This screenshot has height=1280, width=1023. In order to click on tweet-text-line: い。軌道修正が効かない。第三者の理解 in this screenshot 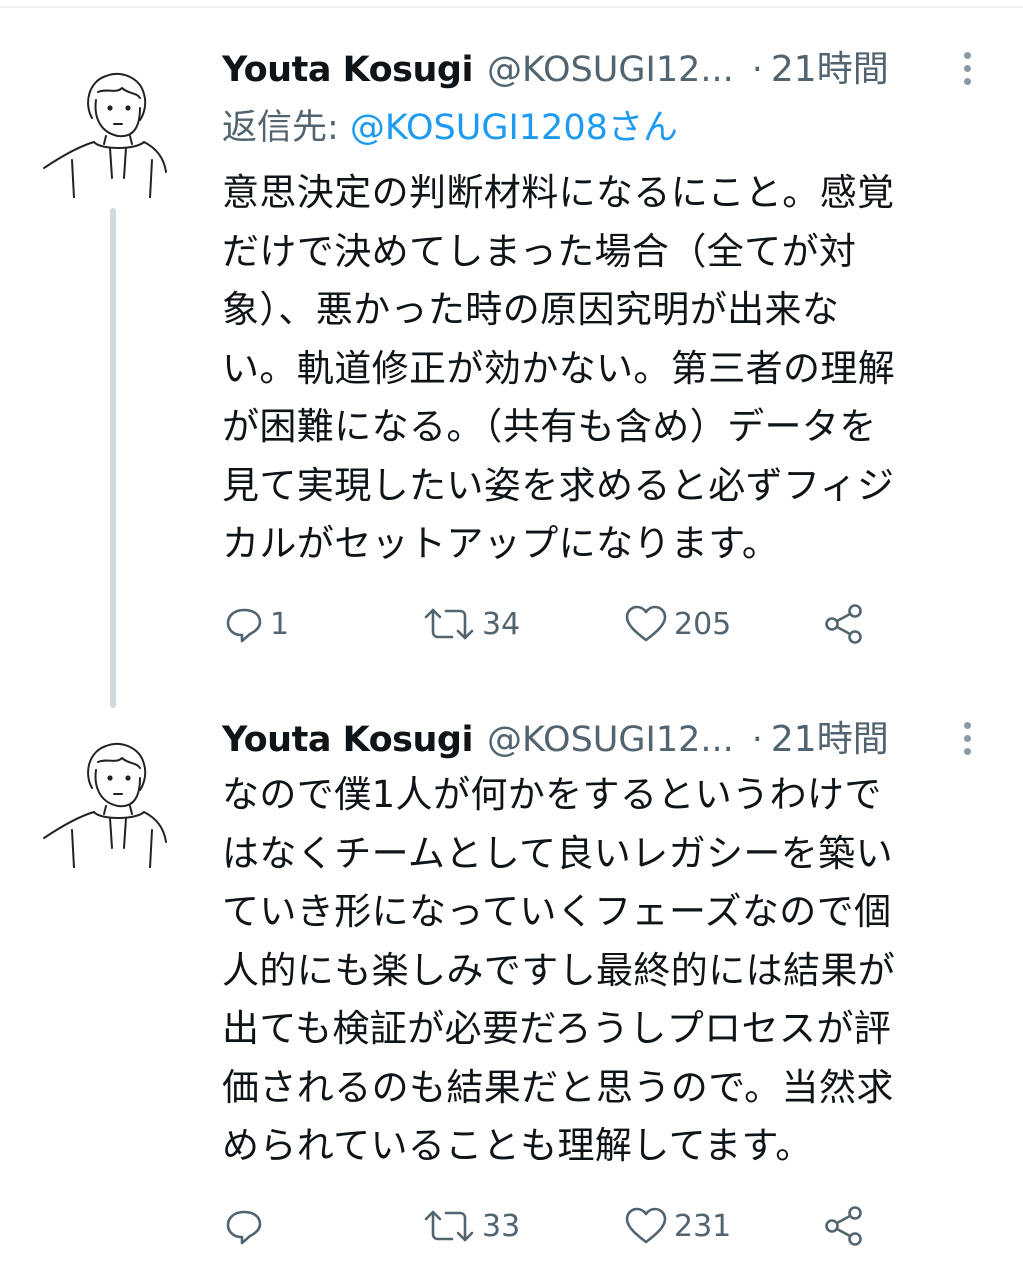, I will do `click(559, 368)`.